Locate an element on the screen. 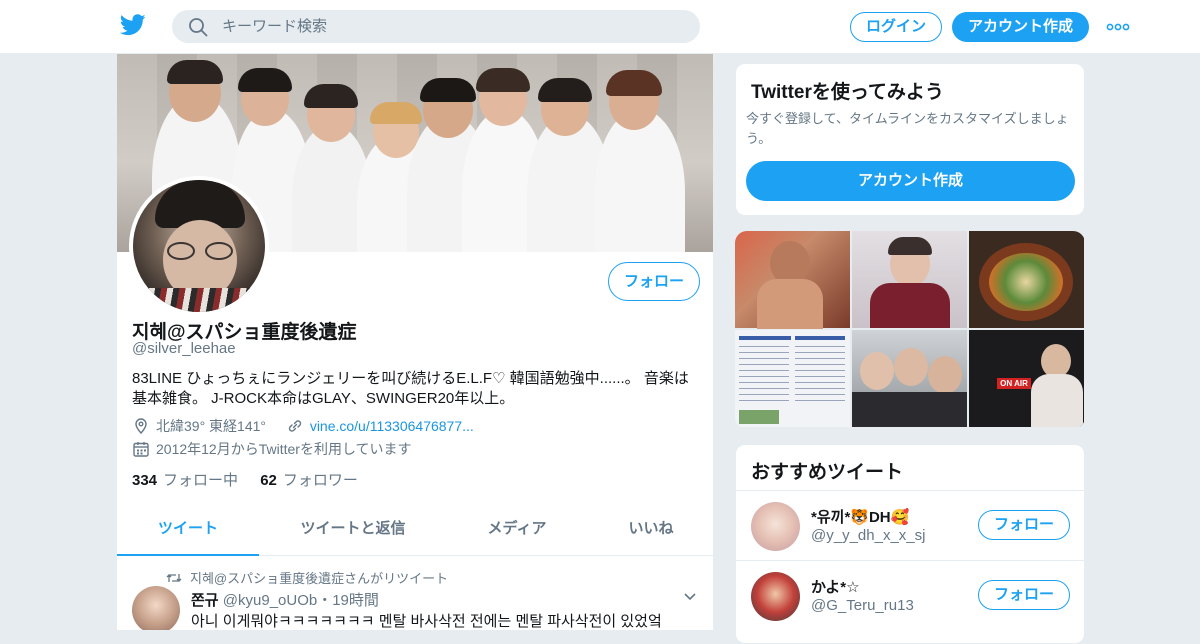 The width and height of the screenshot is (1200, 644). twitter-bird-icon is located at coordinates (133, 25).